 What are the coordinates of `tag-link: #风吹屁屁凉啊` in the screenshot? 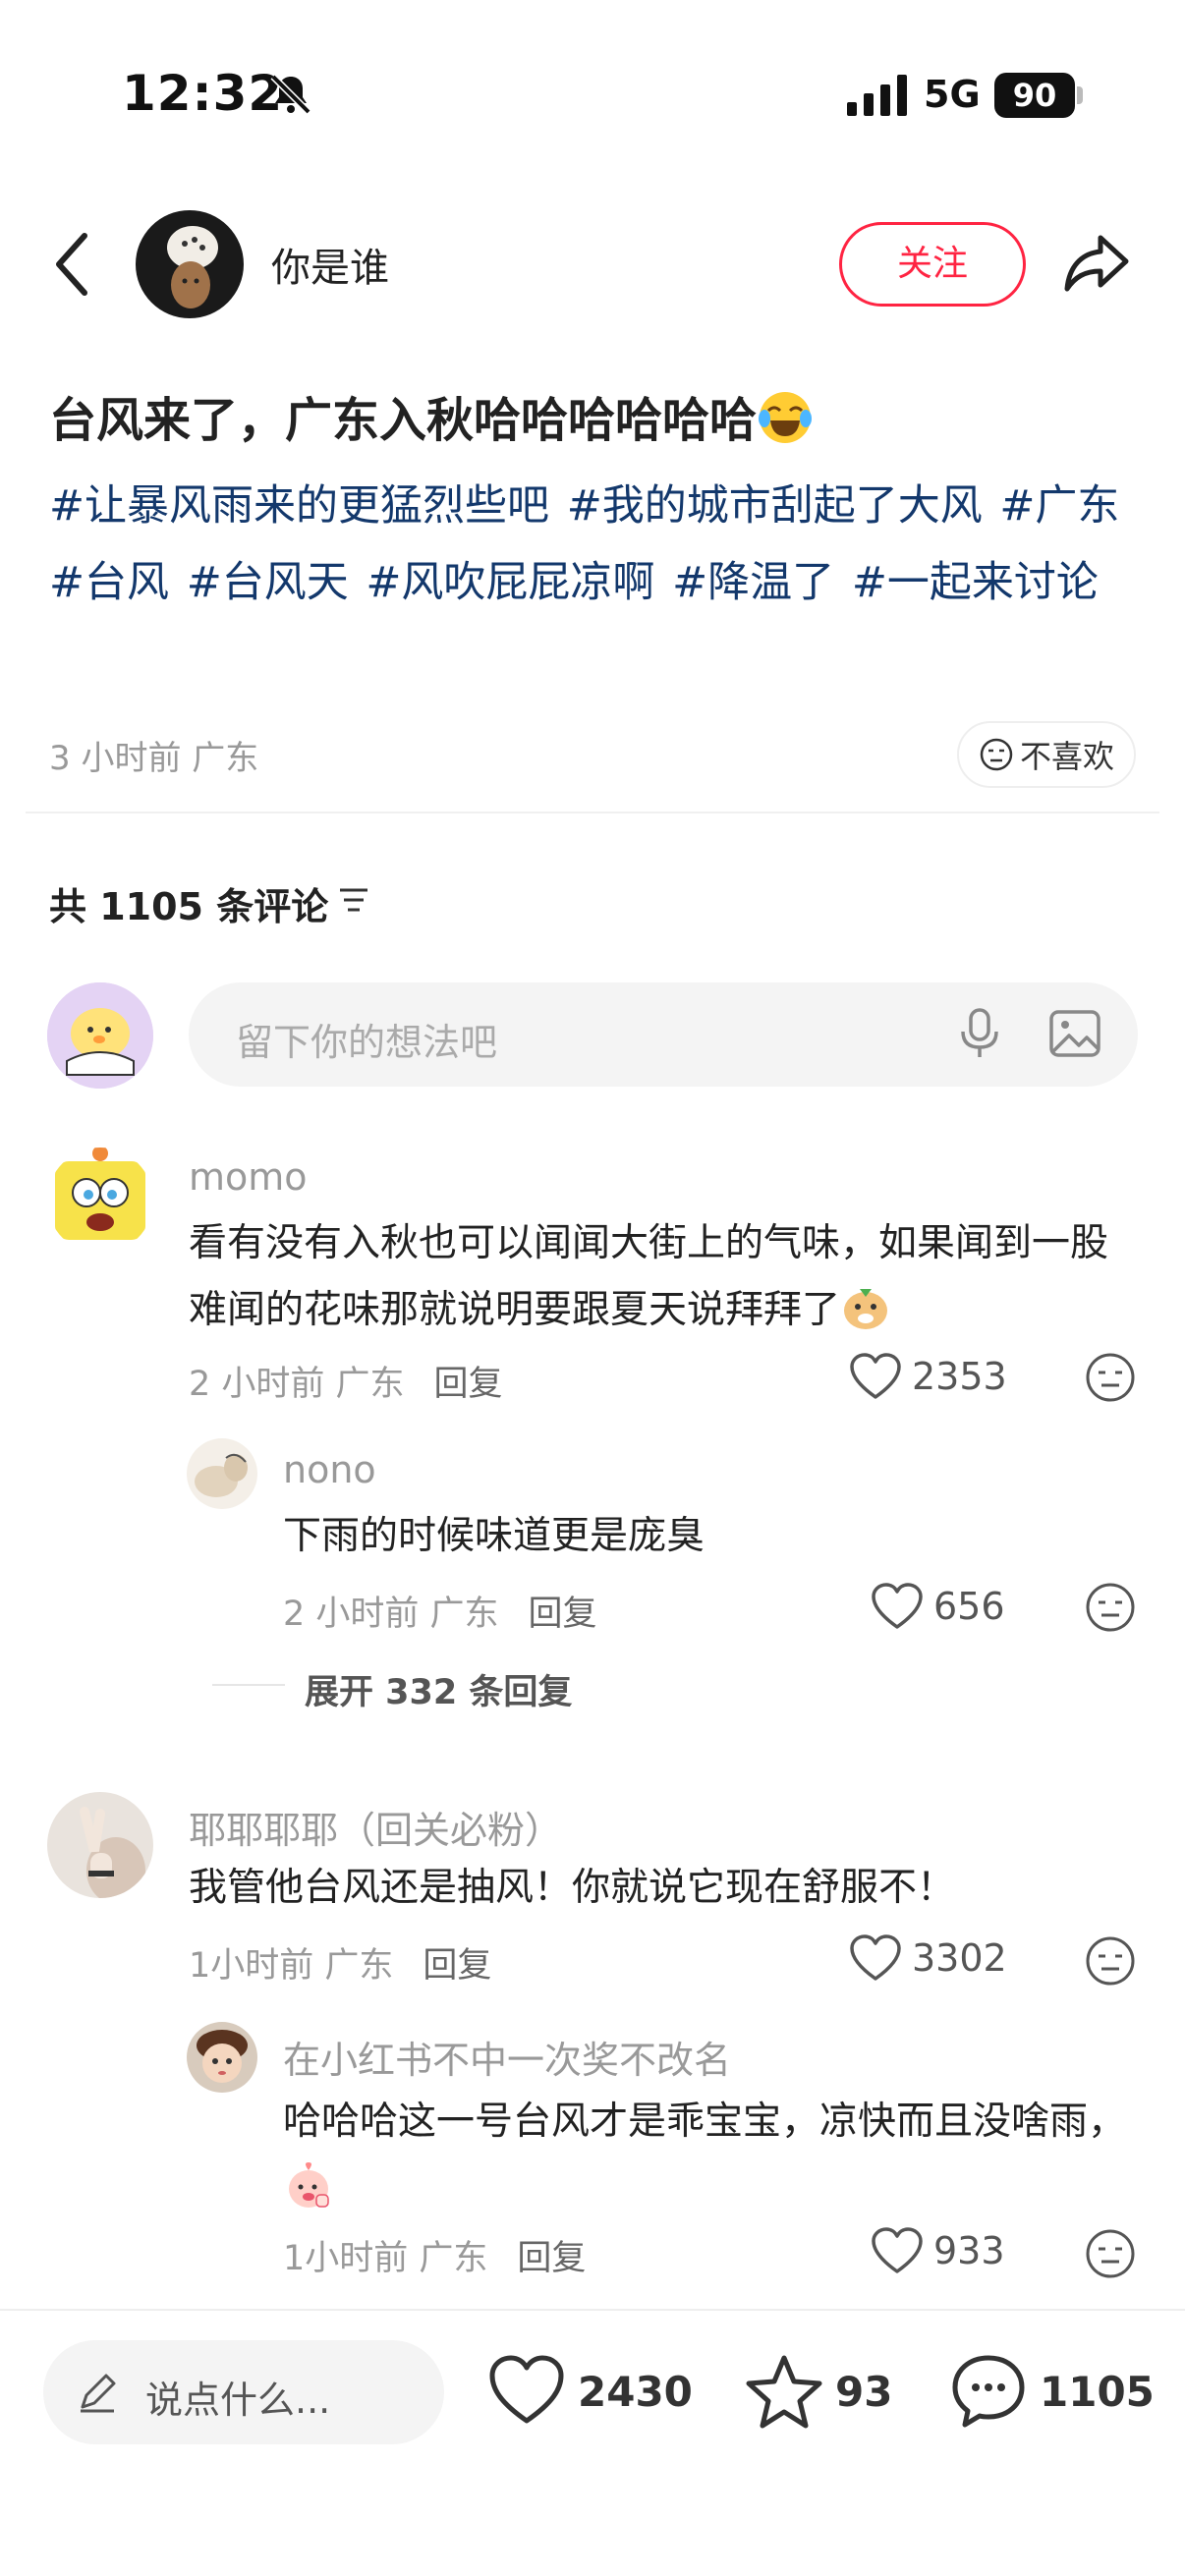 It's located at (510, 582).